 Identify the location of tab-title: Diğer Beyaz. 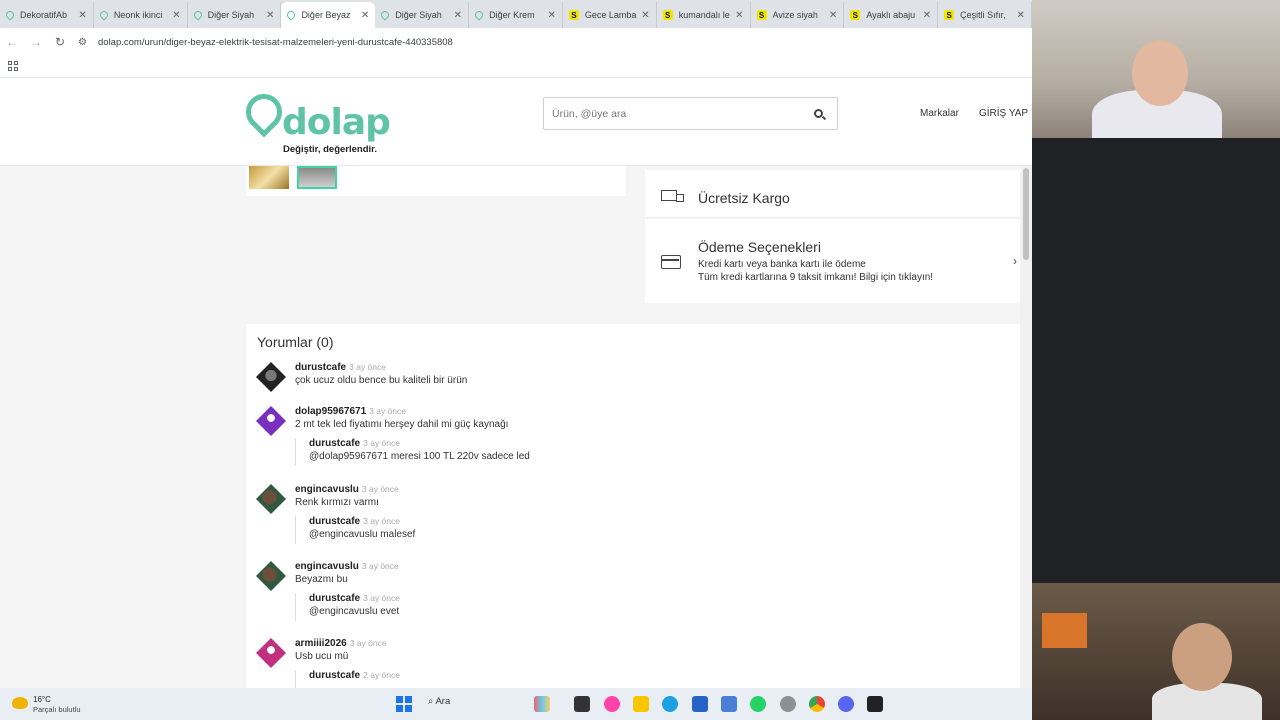
(326, 15).